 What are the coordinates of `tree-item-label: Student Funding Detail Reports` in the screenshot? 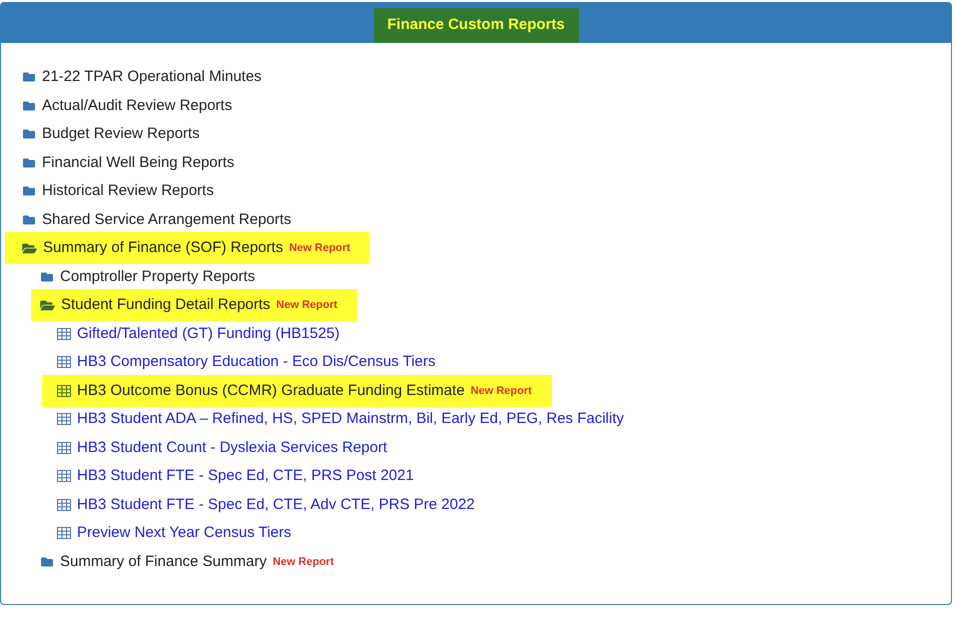 It's located at (165, 305).